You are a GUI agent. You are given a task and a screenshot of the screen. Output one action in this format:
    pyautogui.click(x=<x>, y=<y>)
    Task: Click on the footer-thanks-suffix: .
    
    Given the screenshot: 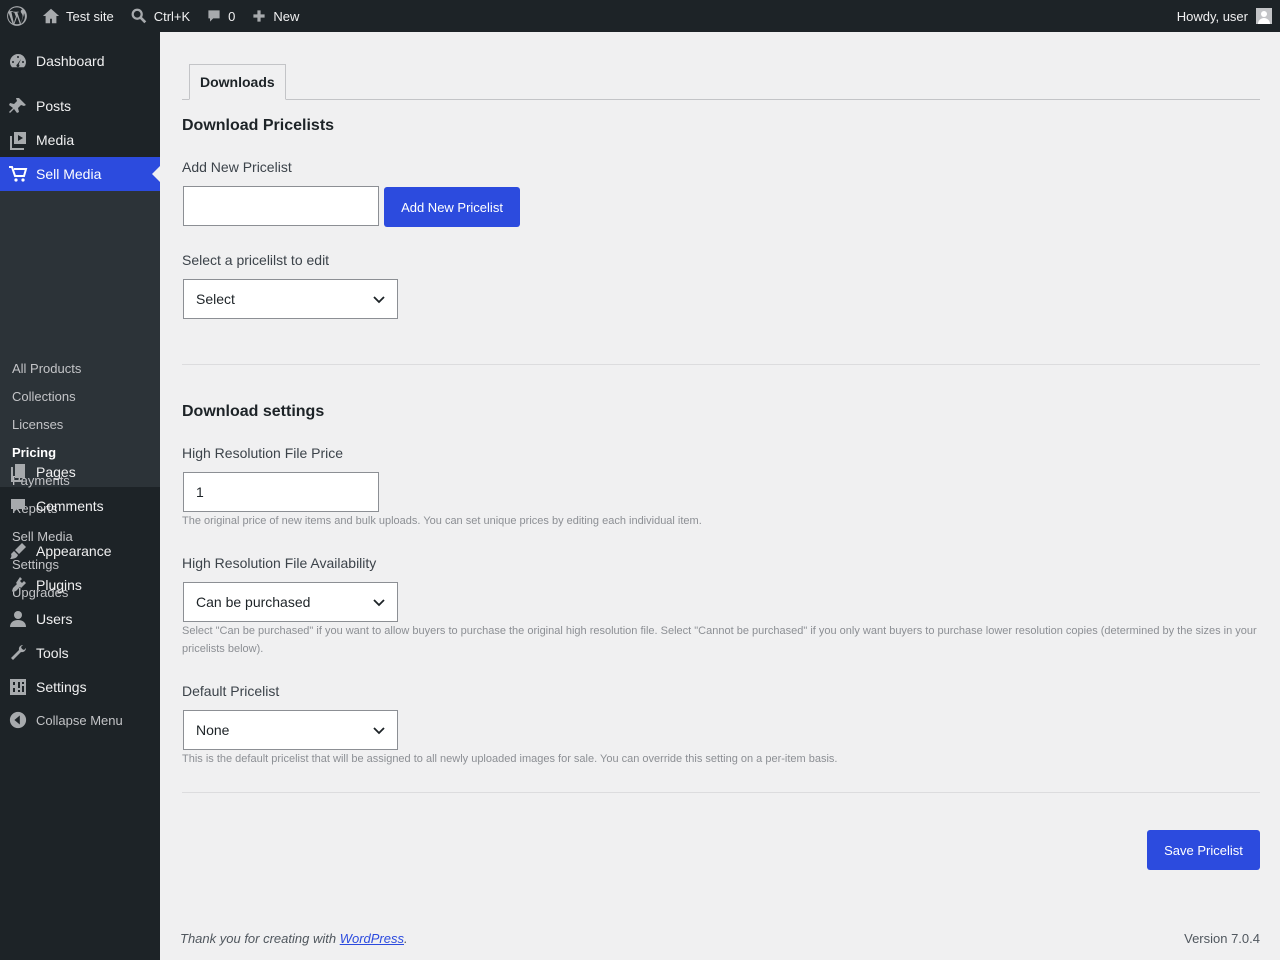 What is the action you would take?
    pyautogui.click(x=406, y=938)
    